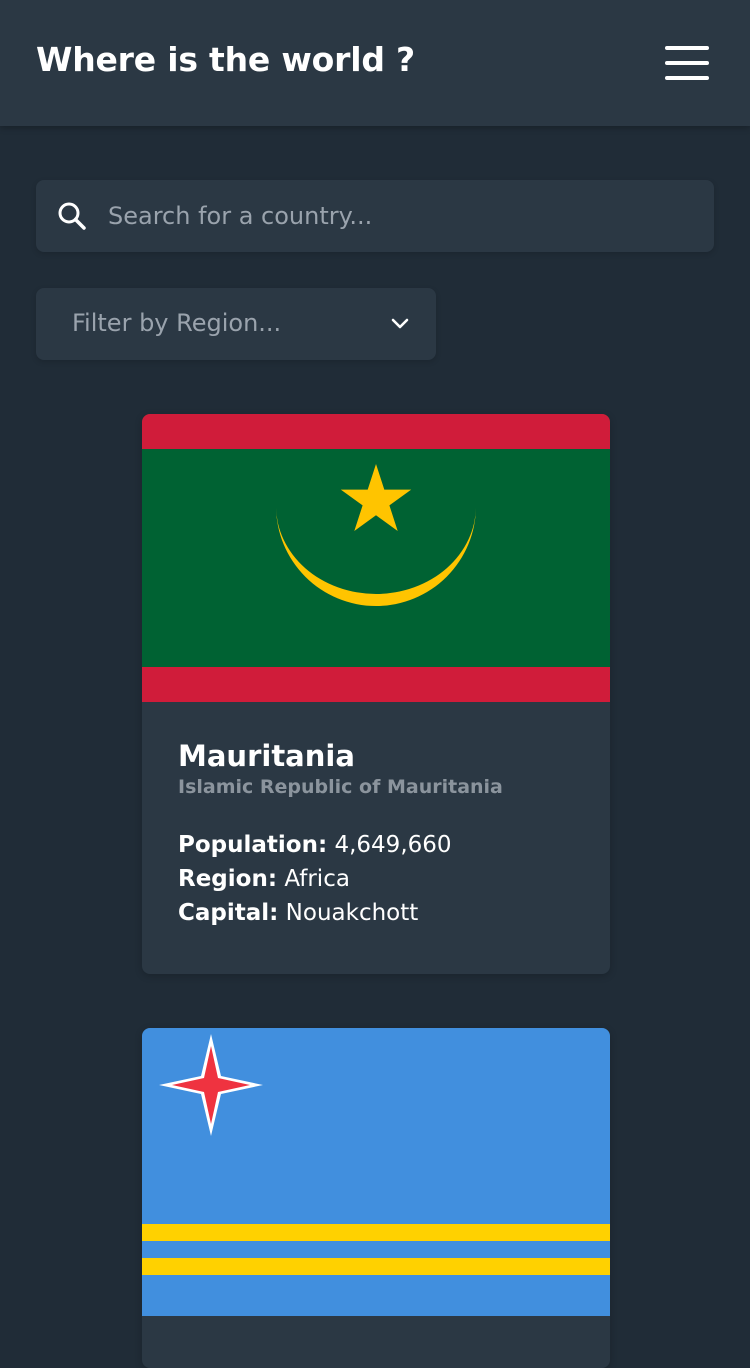  Describe the element at coordinates (403, 216) in the screenshot. I see `search-input` at that location.